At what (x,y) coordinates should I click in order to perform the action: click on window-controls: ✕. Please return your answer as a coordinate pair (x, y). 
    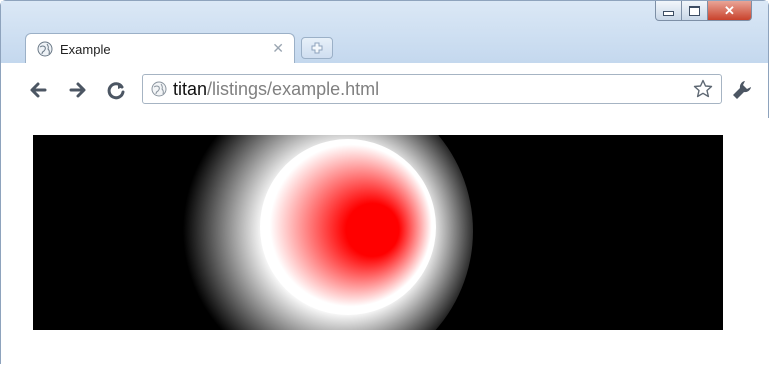
    Looking at the image, I should click on (703, 13).